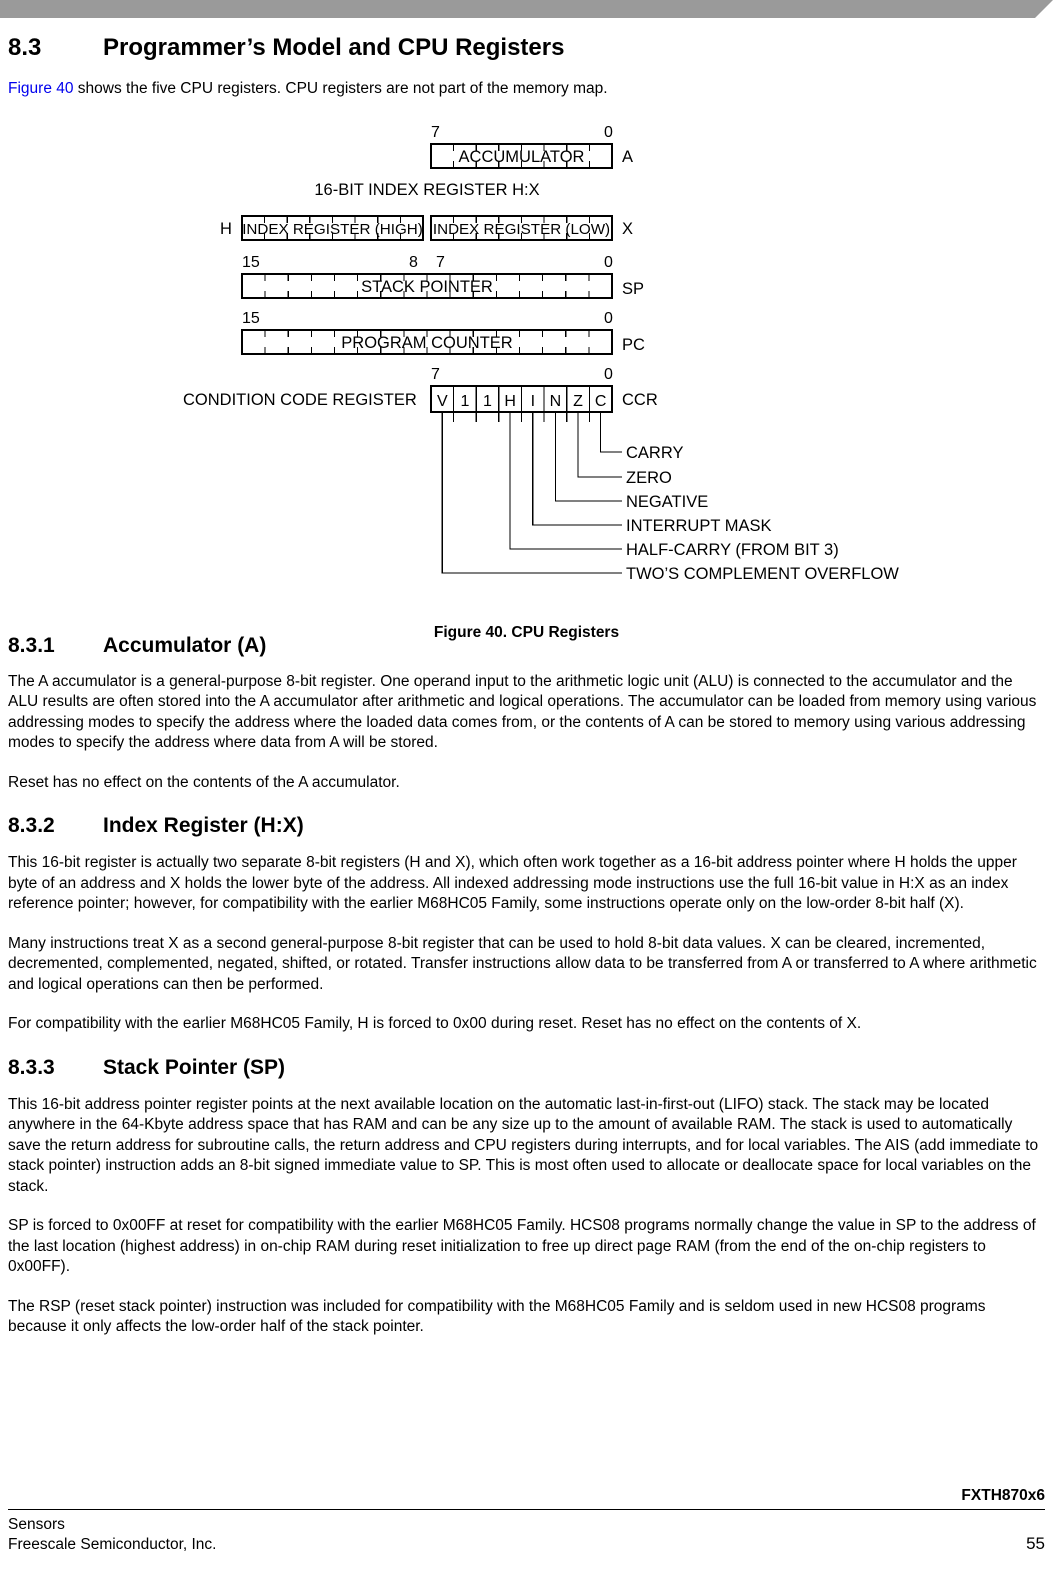 This screenshot has width=1053, height=1572. What do you see at coordinates (332, 229) in the screenshot?
I see `index-register-high-label: INDEX REGISTER (HIGH)` at bounding box center [332, 229].